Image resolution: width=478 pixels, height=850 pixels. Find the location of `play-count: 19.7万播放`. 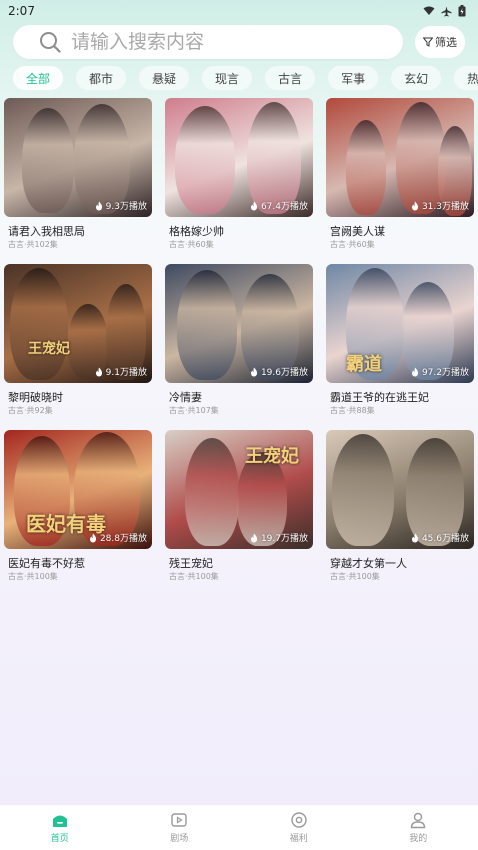

play-count: 19.7万播放 is located at coordinates (279, 537).